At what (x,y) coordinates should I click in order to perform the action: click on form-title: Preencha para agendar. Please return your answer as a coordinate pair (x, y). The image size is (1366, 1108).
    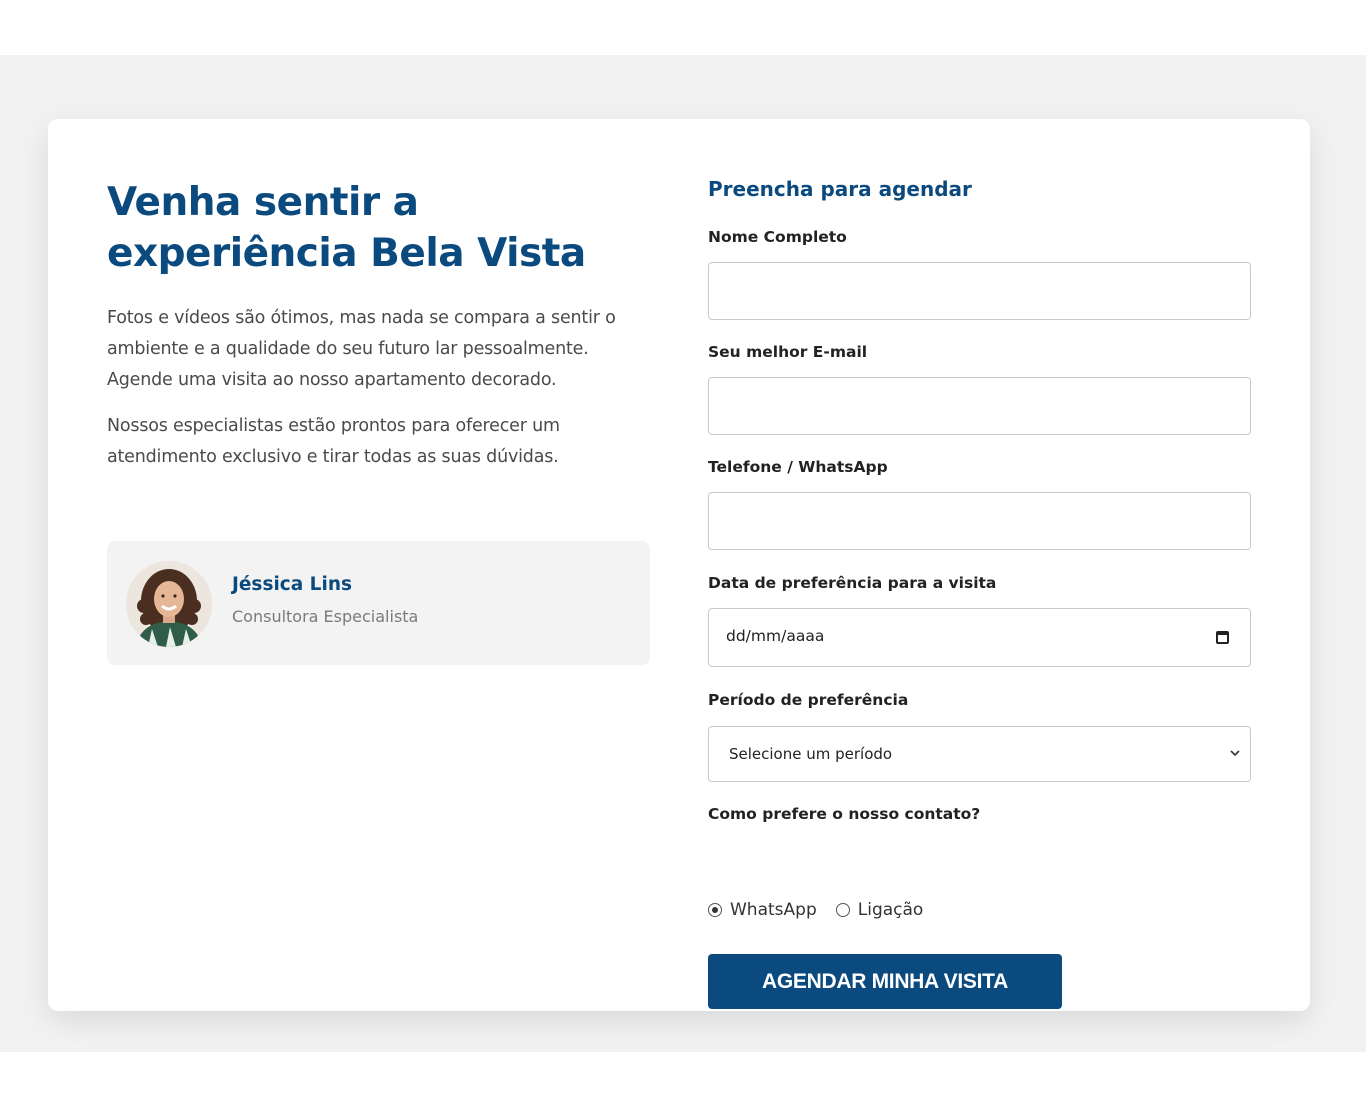
    Looking at the image, I should click on (840, 189).